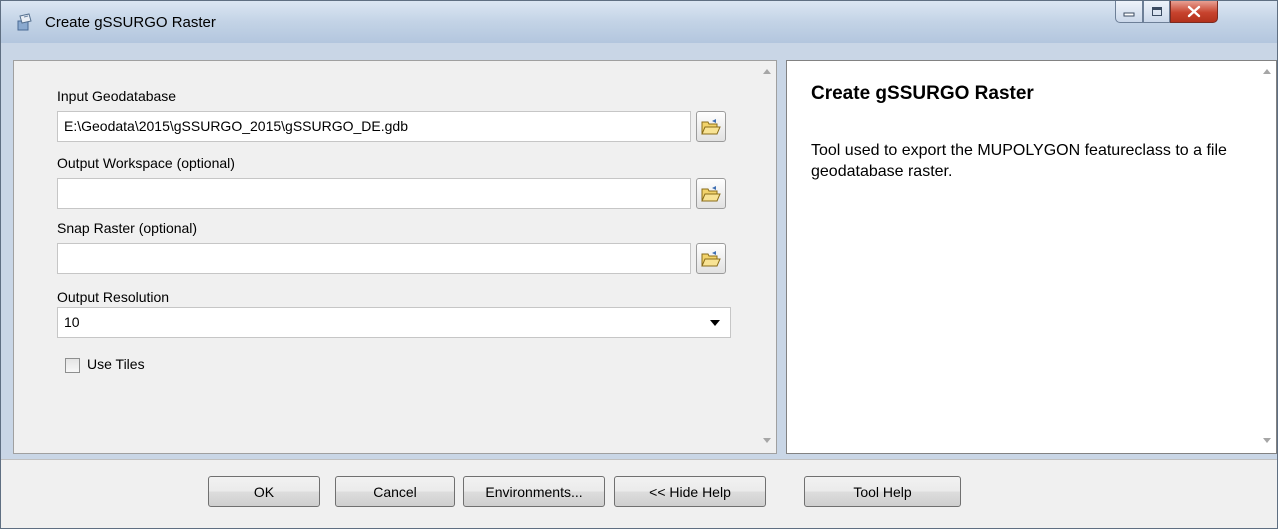 The image size is (1278, 529). Describe the element at coordinates (882, 491) in the screenshot. I see `tool-help-button: Tool Help` at that location.